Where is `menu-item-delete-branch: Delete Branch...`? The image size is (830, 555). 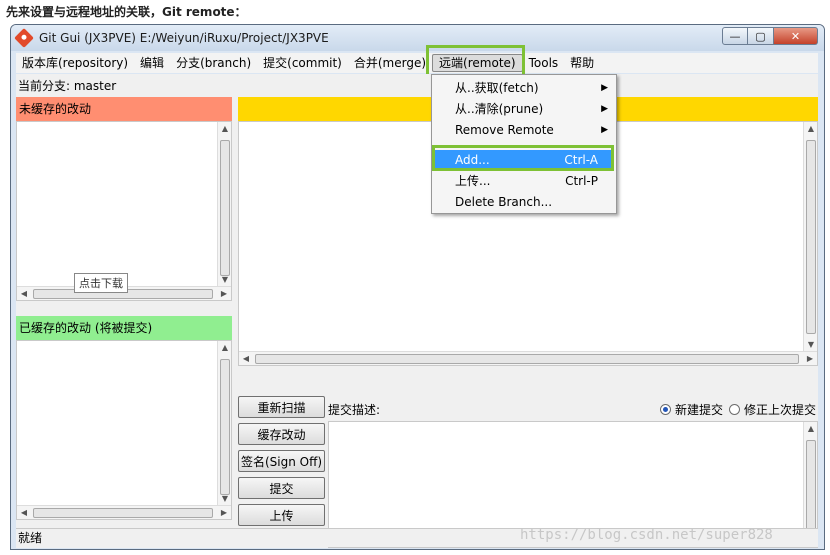
menu-item-delete-branch: Delete Branch... is located at coordinates (524, 202).